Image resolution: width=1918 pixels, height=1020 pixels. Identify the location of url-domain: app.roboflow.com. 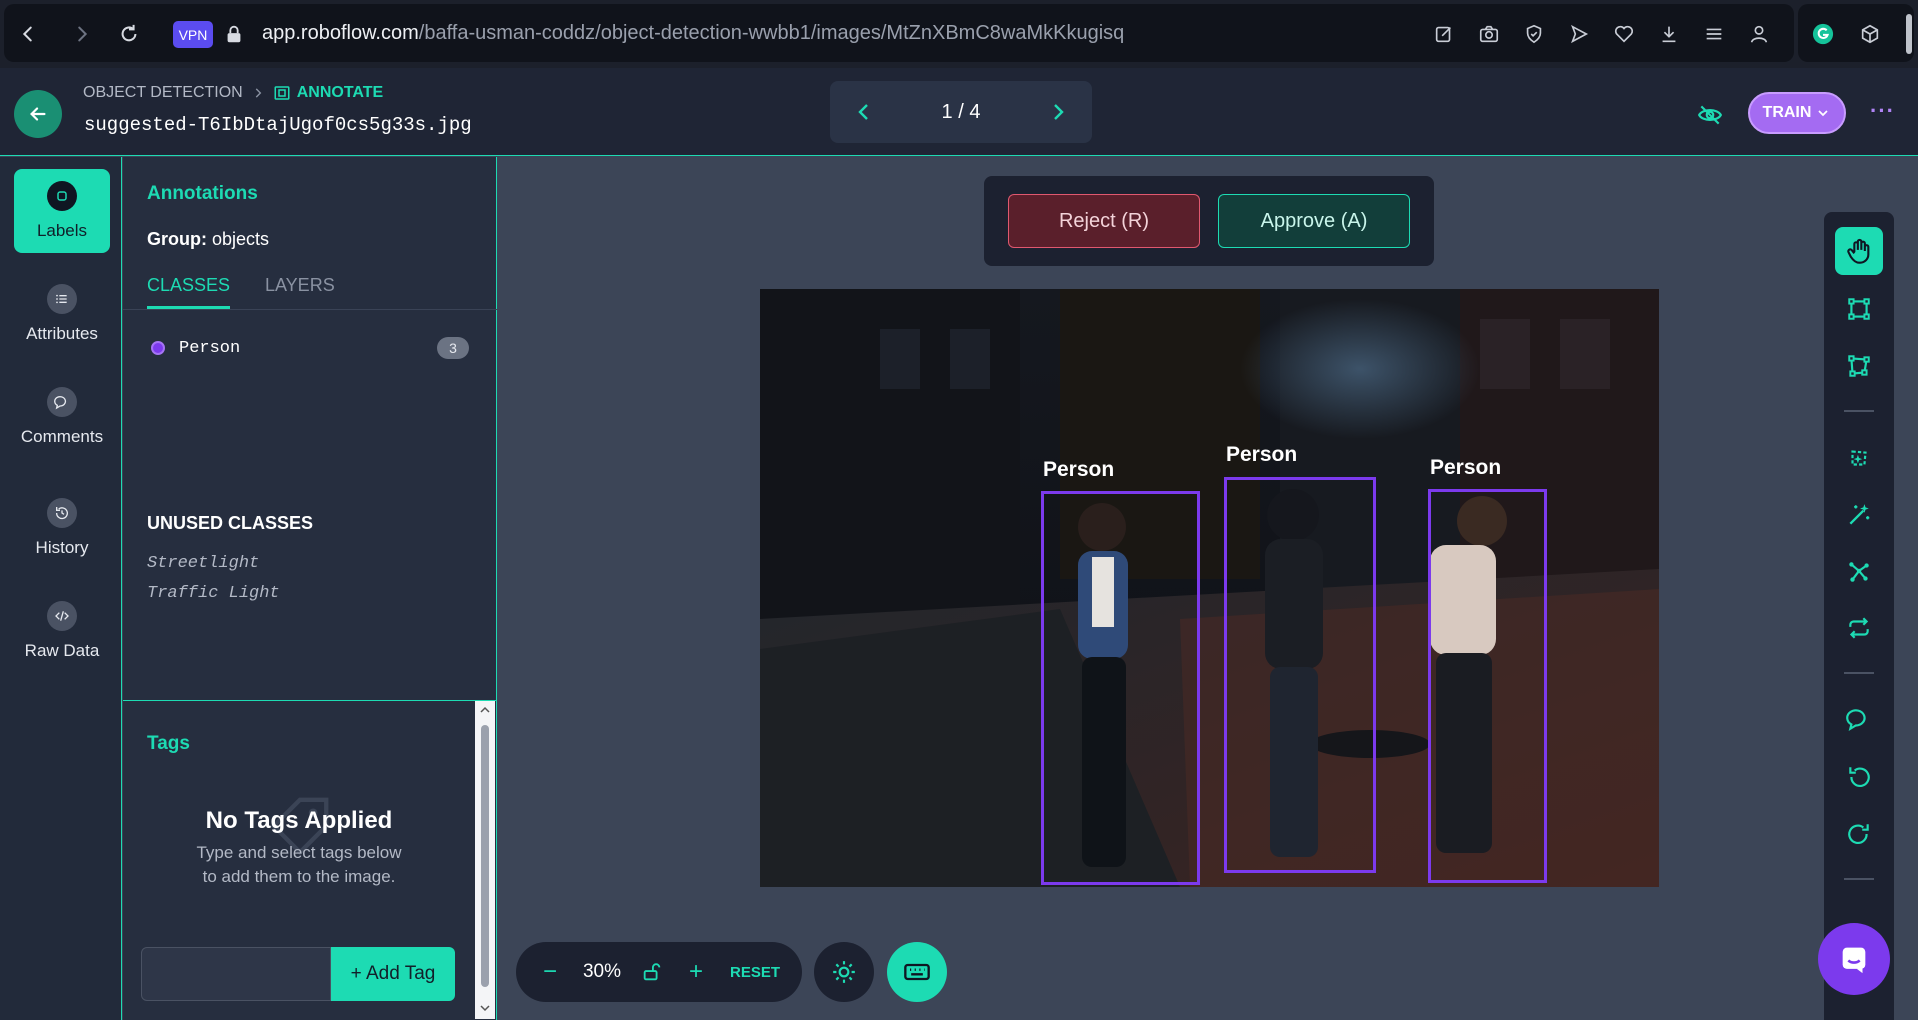
(340, 33).